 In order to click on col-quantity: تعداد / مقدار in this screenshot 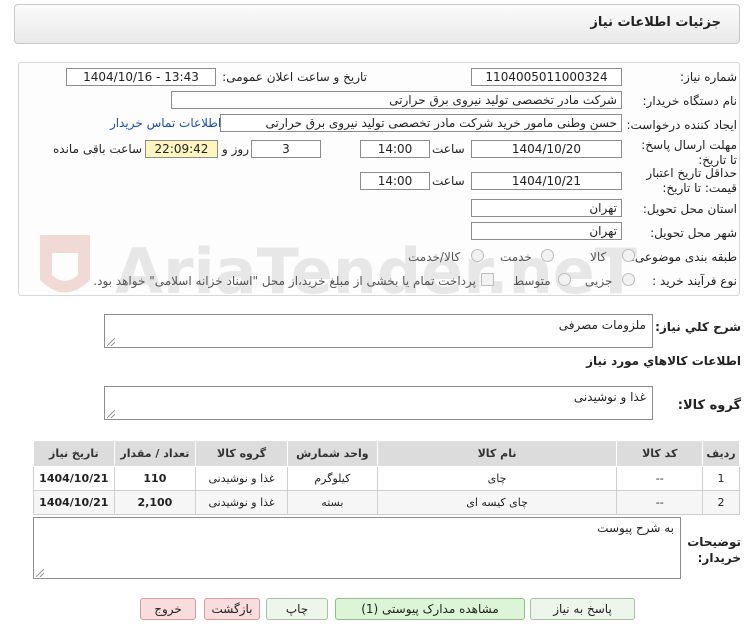, I will do `click(155, 453)`.